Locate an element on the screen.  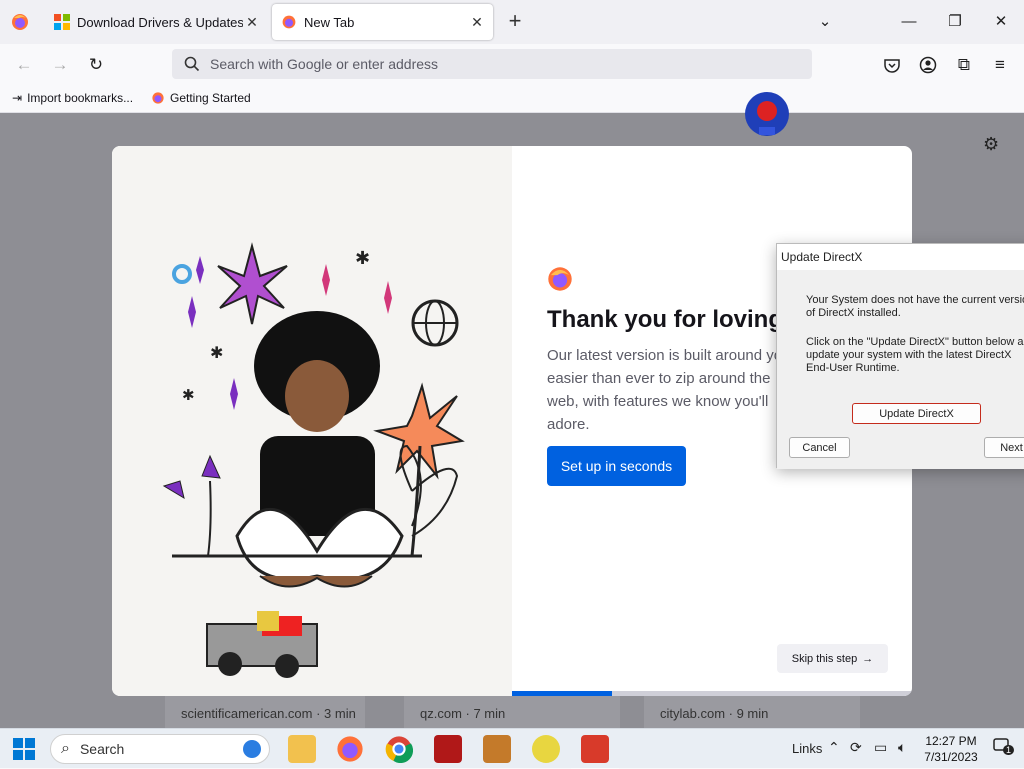
settings-gear-icon: ⚙ is located at coordinates (993, 144).